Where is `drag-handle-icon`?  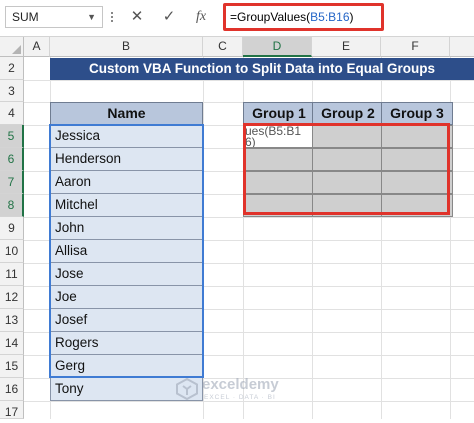 drag-handle-icon is located at coordinates (112, 17).